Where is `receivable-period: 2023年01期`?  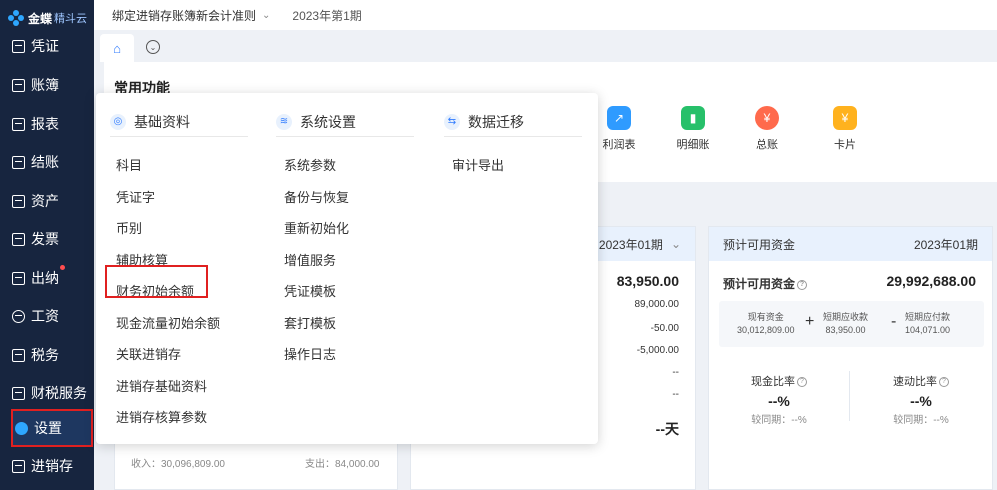
receivable-period: 2023年01期 is located at coordinates (631, 244).